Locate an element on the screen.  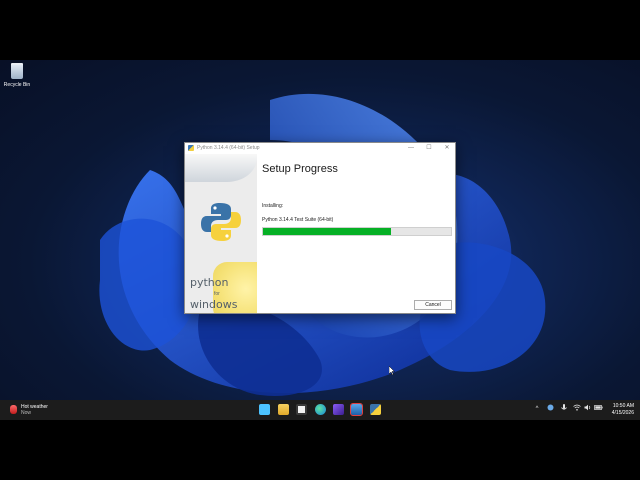
banner-shape-top is located at coordinates (221, 168).